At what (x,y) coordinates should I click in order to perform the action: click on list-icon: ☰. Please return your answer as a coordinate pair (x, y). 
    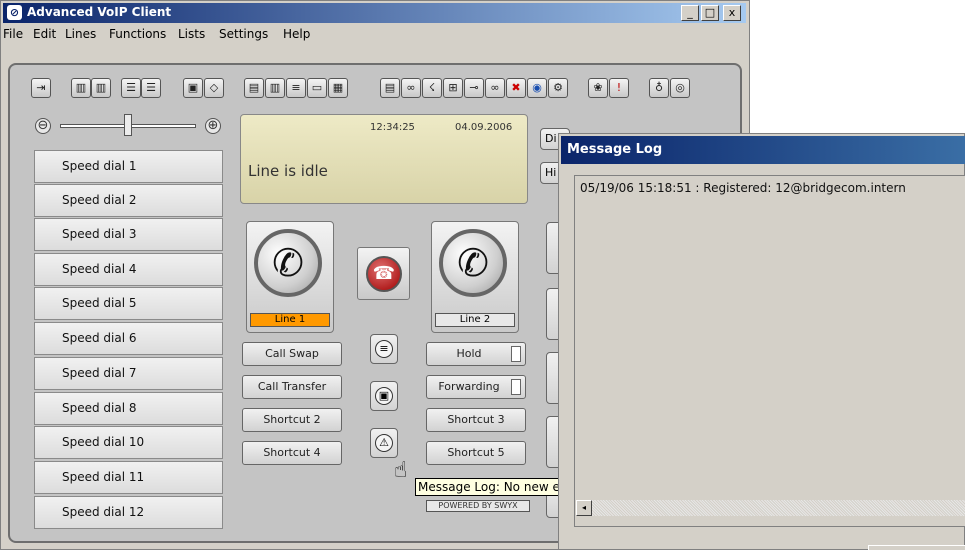
    Looking at the image, I should click on (151, 88).